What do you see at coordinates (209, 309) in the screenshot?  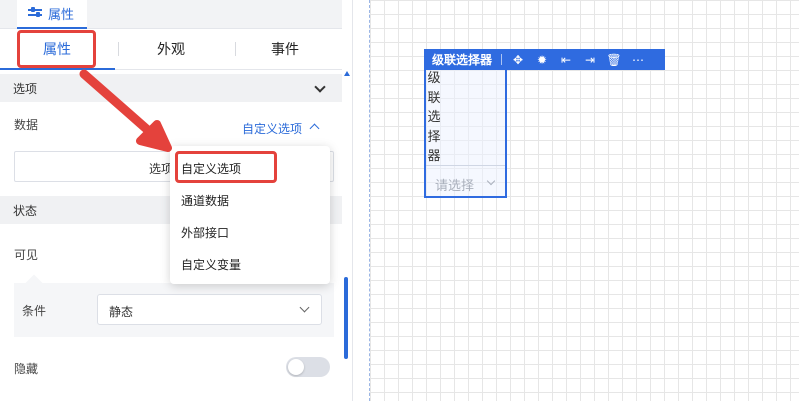 I see `condition-select: 静态` at bounding box center [209, 309].